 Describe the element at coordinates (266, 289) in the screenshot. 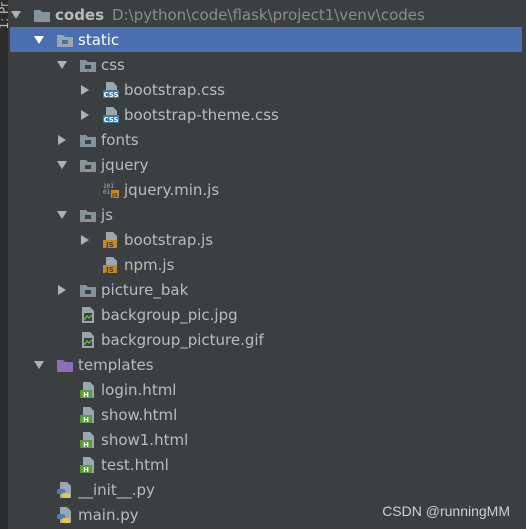

I see `tree-node-picture-bak: picture_bak` at that location.